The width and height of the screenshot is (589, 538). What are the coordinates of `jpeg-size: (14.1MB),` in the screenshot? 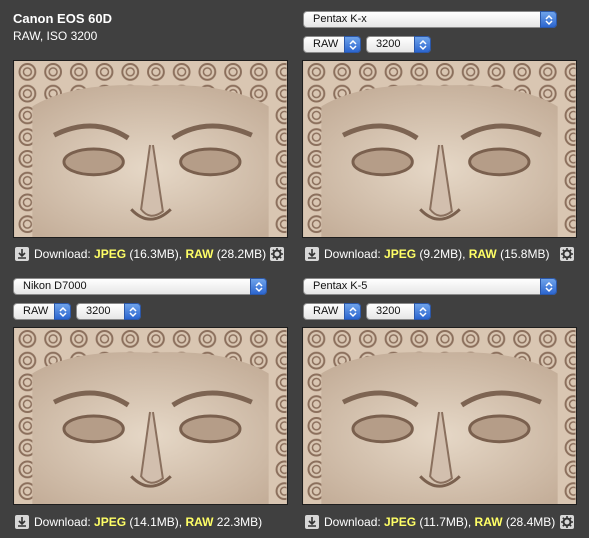 It's located at (156, 522).